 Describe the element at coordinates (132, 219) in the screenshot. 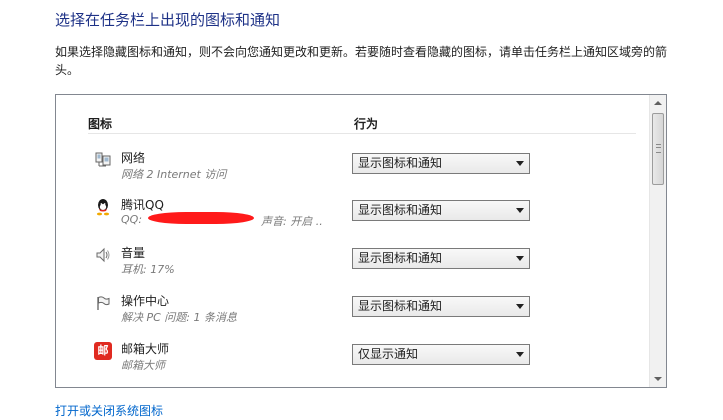

I see `item-status-prefix: QQ:` at that location.